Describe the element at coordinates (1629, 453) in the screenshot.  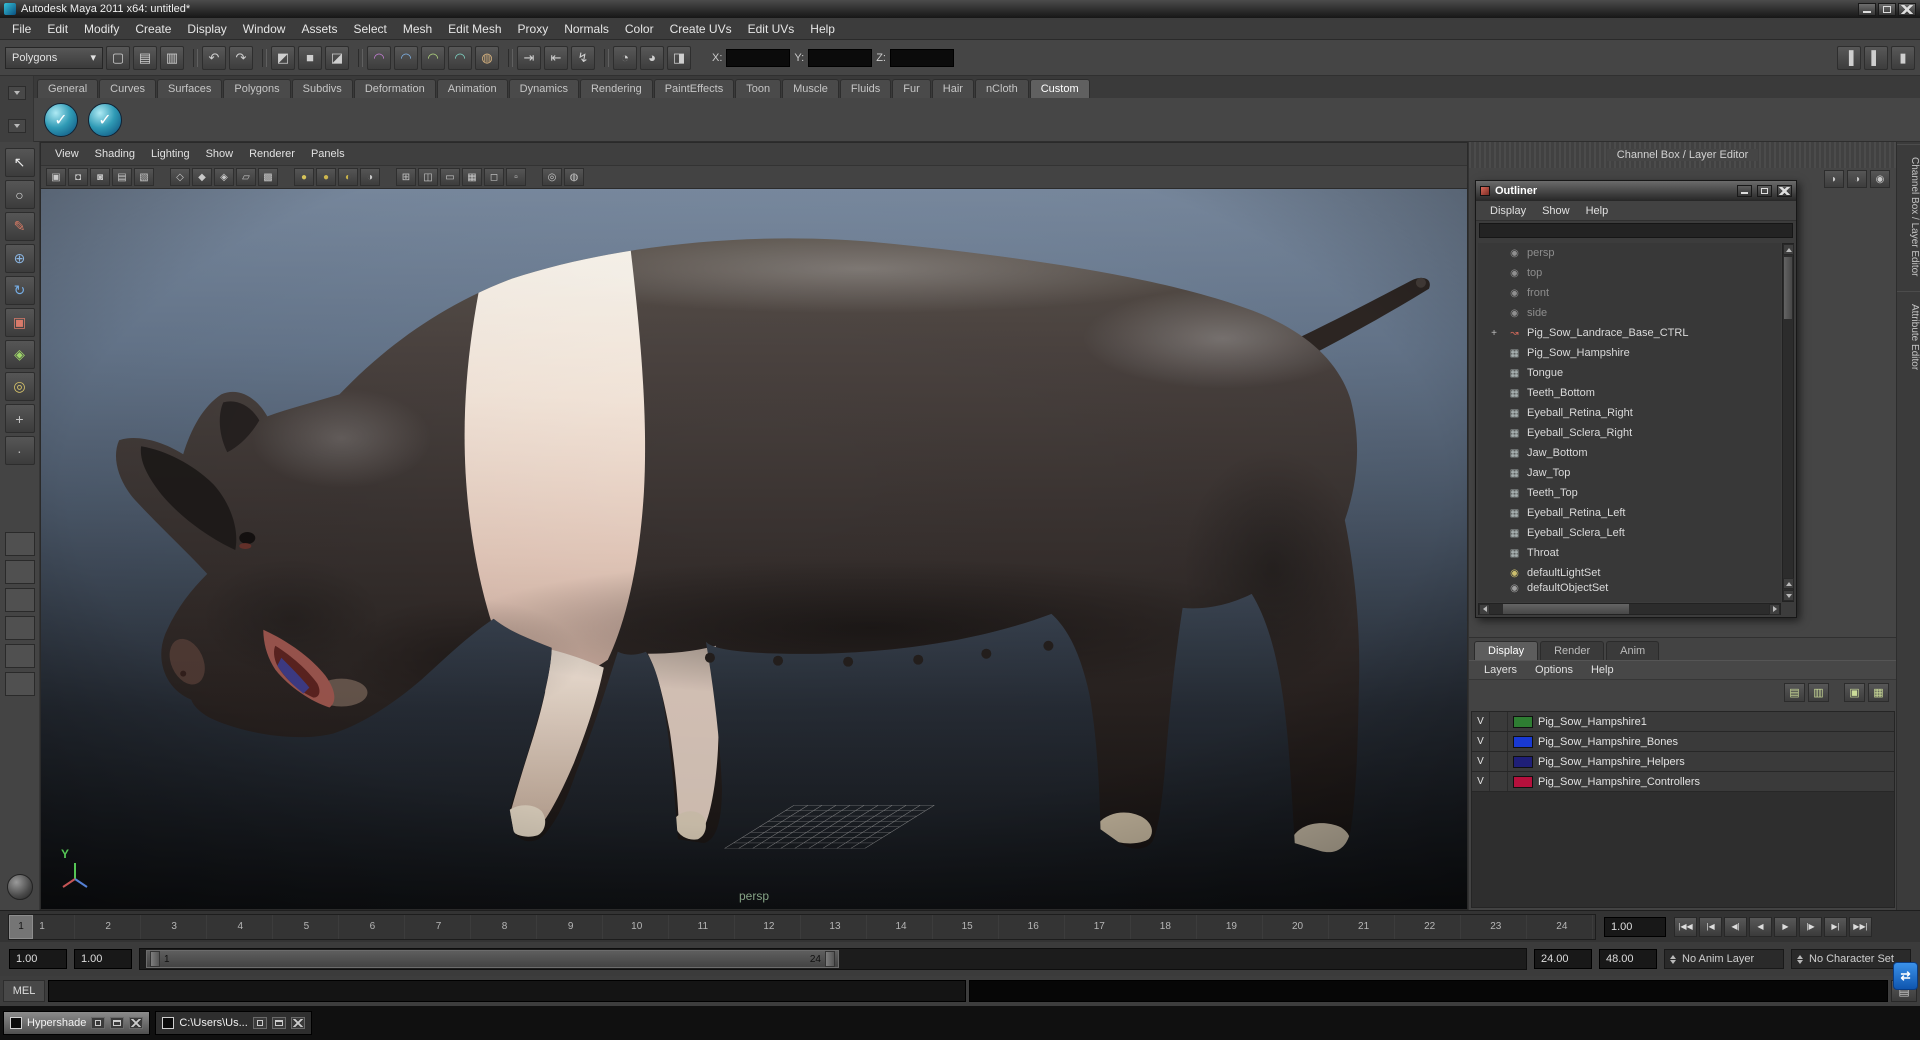
I see `outliner-item: ▦ Jaw_Bottom` at that location.